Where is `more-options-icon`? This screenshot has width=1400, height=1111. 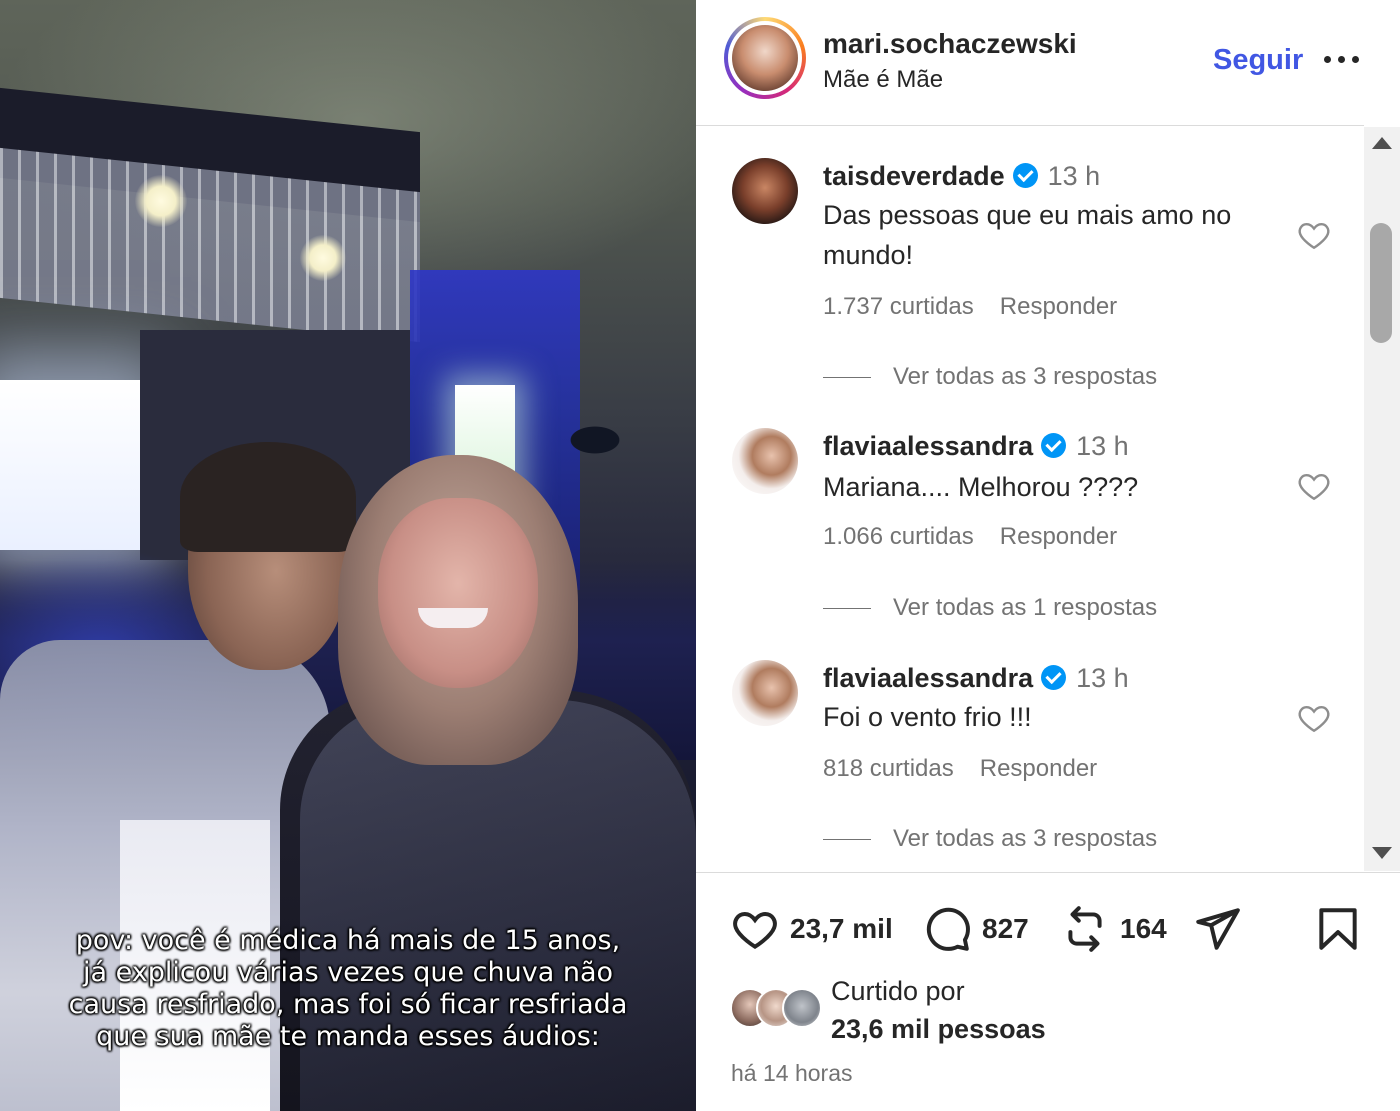 more-options-icon is located at coordinates (1344, 60).